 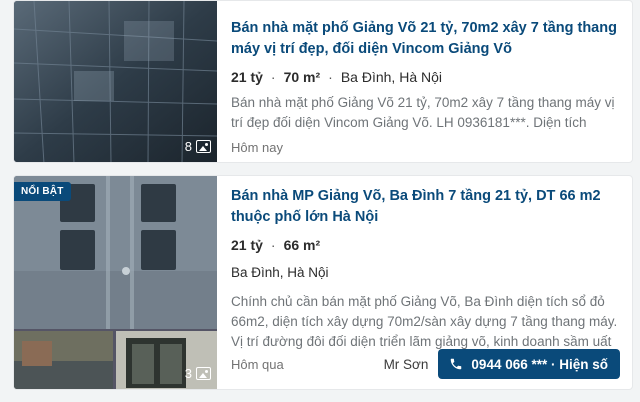 What do you see at coordinates (456, 364) in the screenshot?
I see `phone-icon` at bounding box center [456, 364].